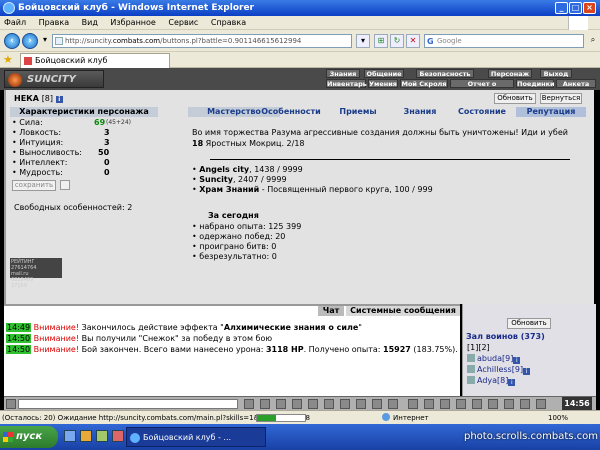  What do you see at coordinates (84, 112) in the screenshot?
I see `char-stats-header: Характеристики персонажа` at bounding box center [84, 112].